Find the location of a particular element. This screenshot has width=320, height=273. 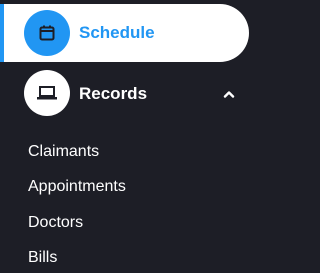

calendar-icon is located at coordinates (47, 33).